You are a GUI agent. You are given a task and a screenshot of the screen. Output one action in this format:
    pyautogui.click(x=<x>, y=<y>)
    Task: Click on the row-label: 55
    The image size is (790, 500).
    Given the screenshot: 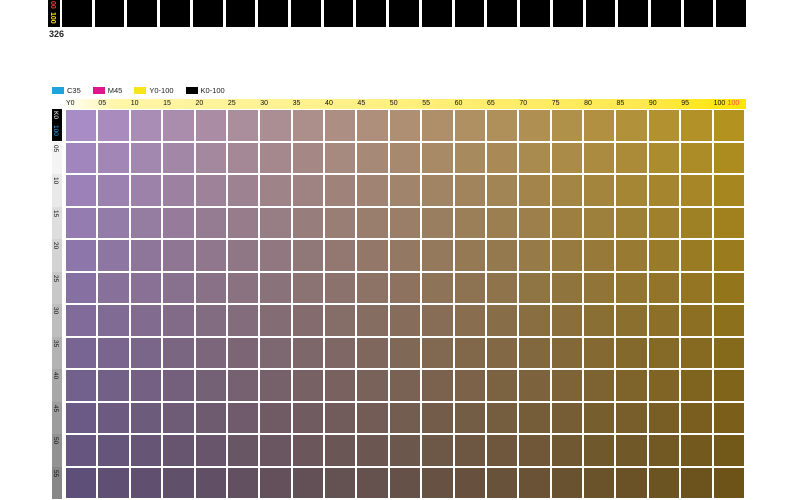 What is the action you would take?
    pyautogui.click(x=55, y=473)
    